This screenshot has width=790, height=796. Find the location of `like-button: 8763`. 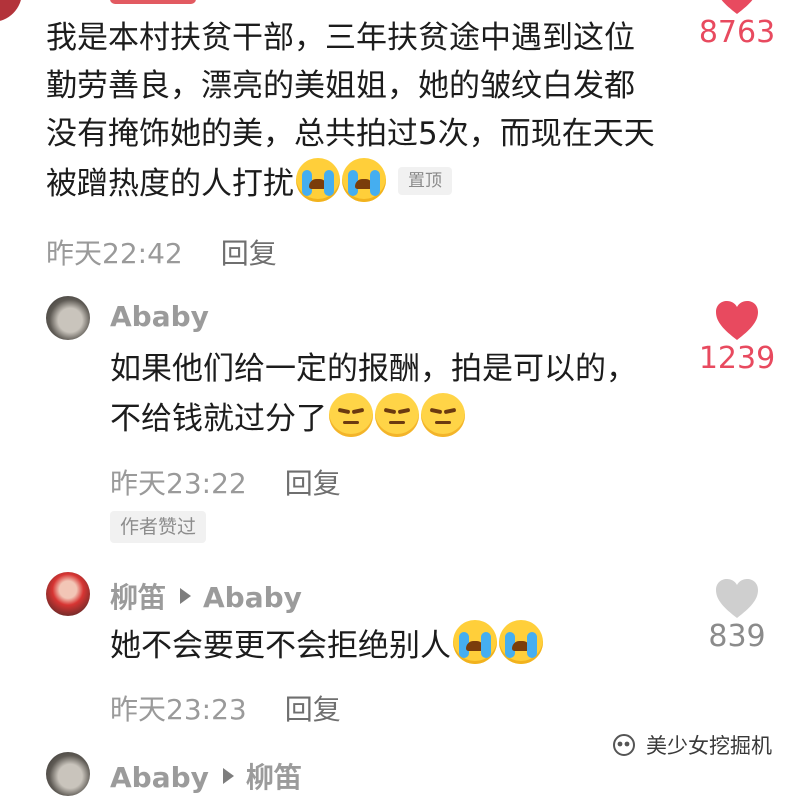

like-button: 8763 is located at coordinates (737, 25).